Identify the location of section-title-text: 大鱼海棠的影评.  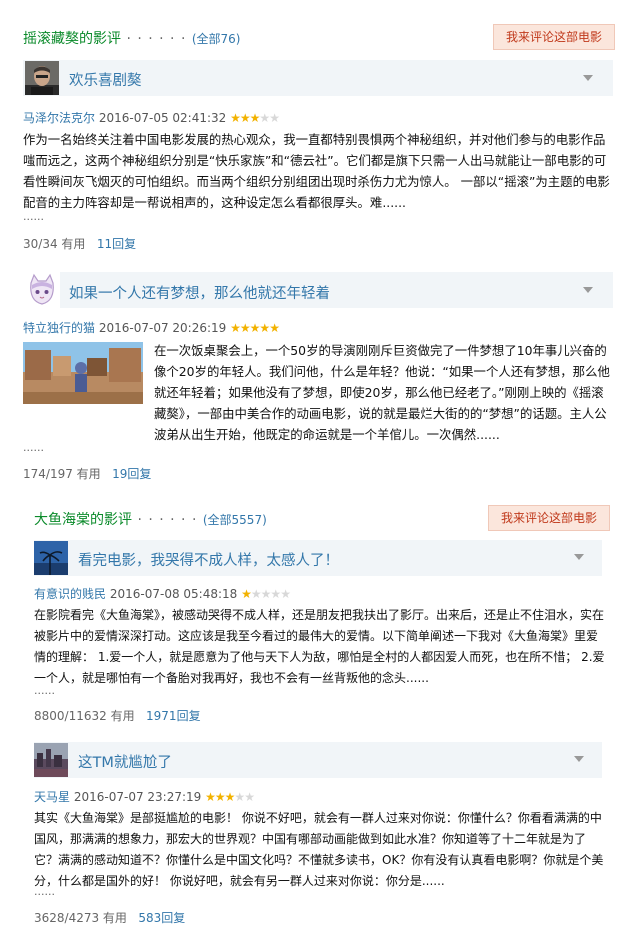
(83, 520).